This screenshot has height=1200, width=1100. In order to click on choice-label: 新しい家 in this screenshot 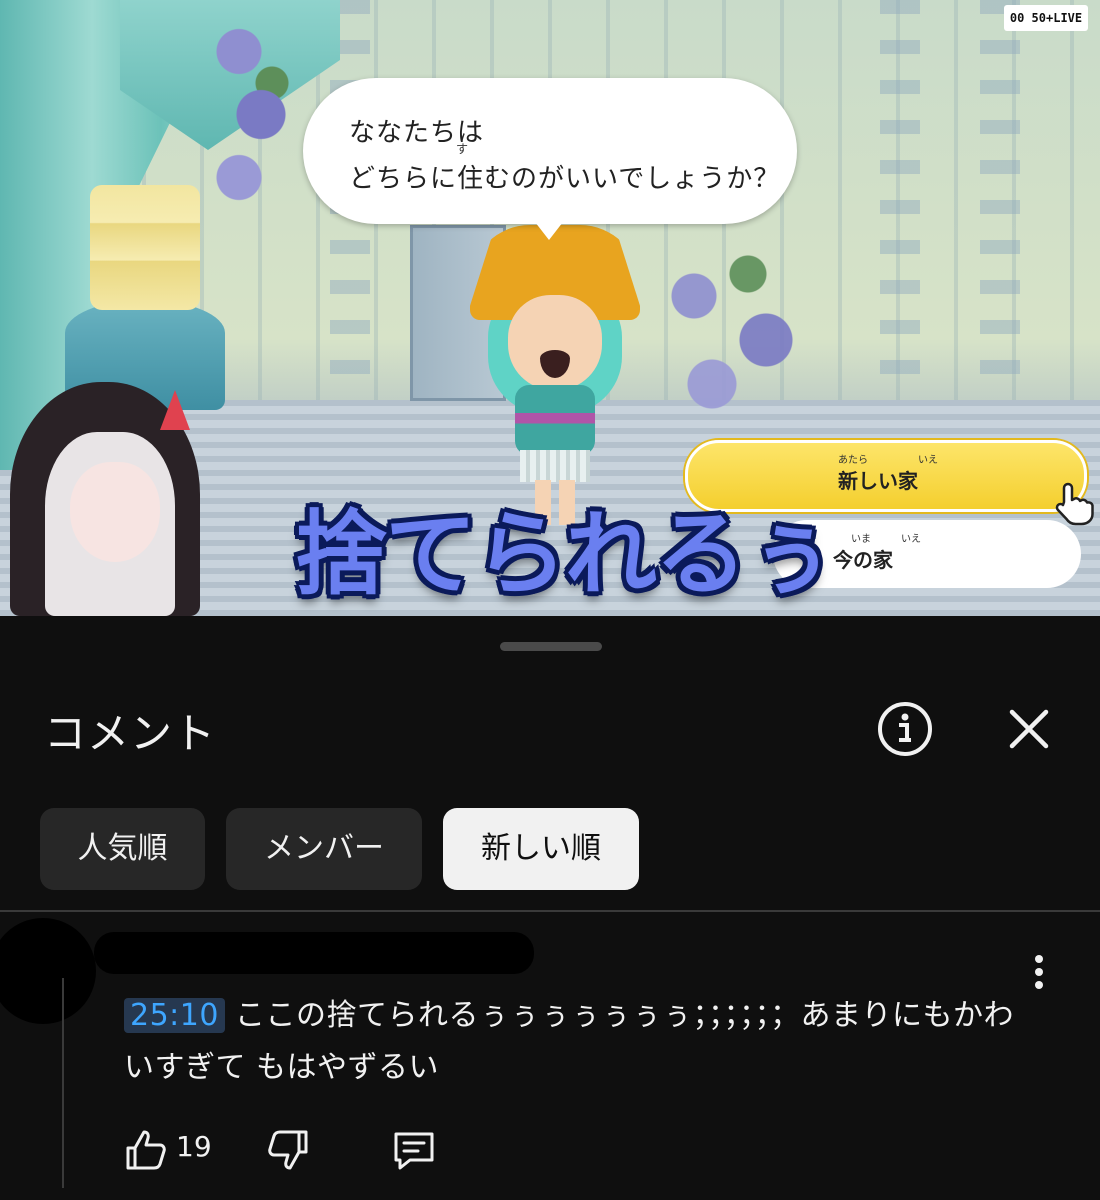, I will do `click(878, 481)`.